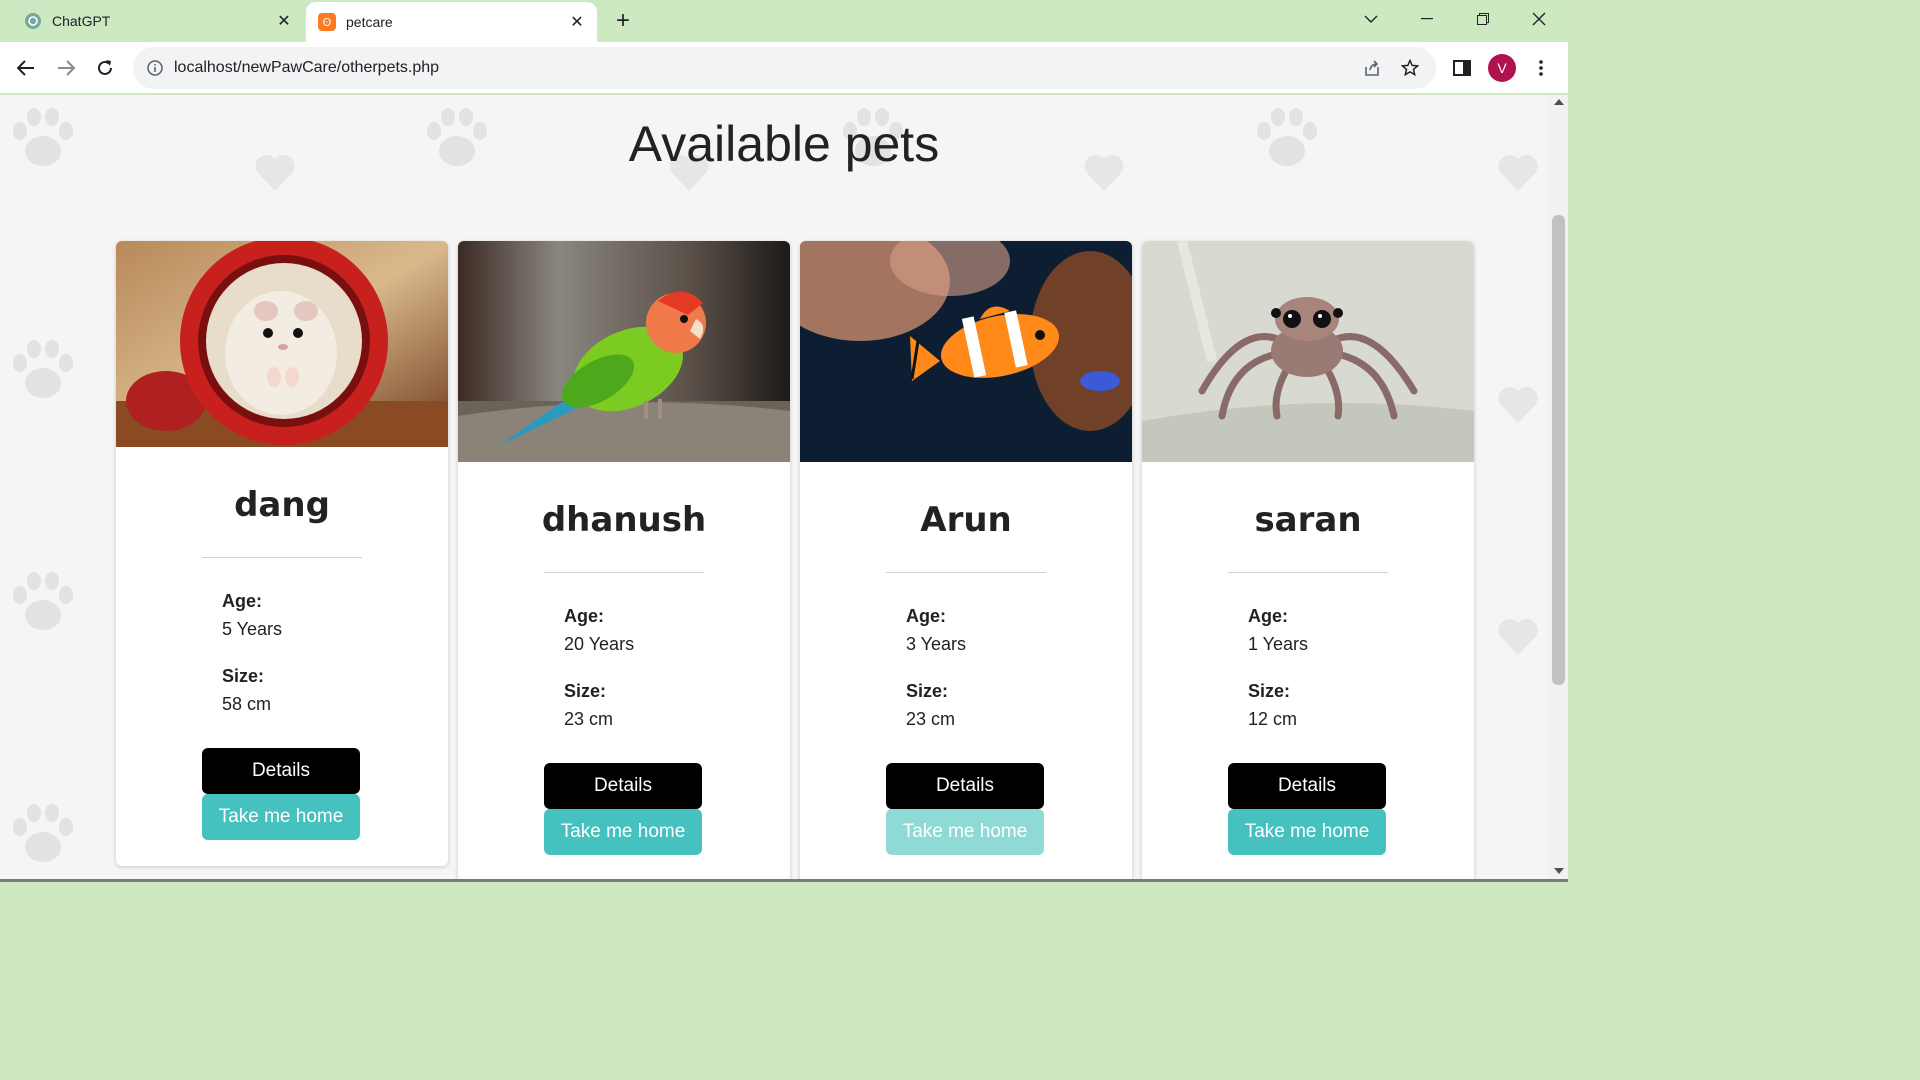 The image size is (1920, 1080). I want to click on pet-name: dang, so click(282, 505).